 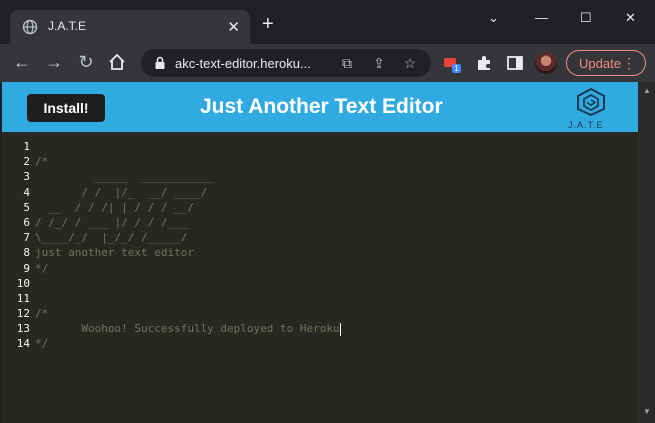 I want to click on line-number: 12, so click(x=23, y=314).